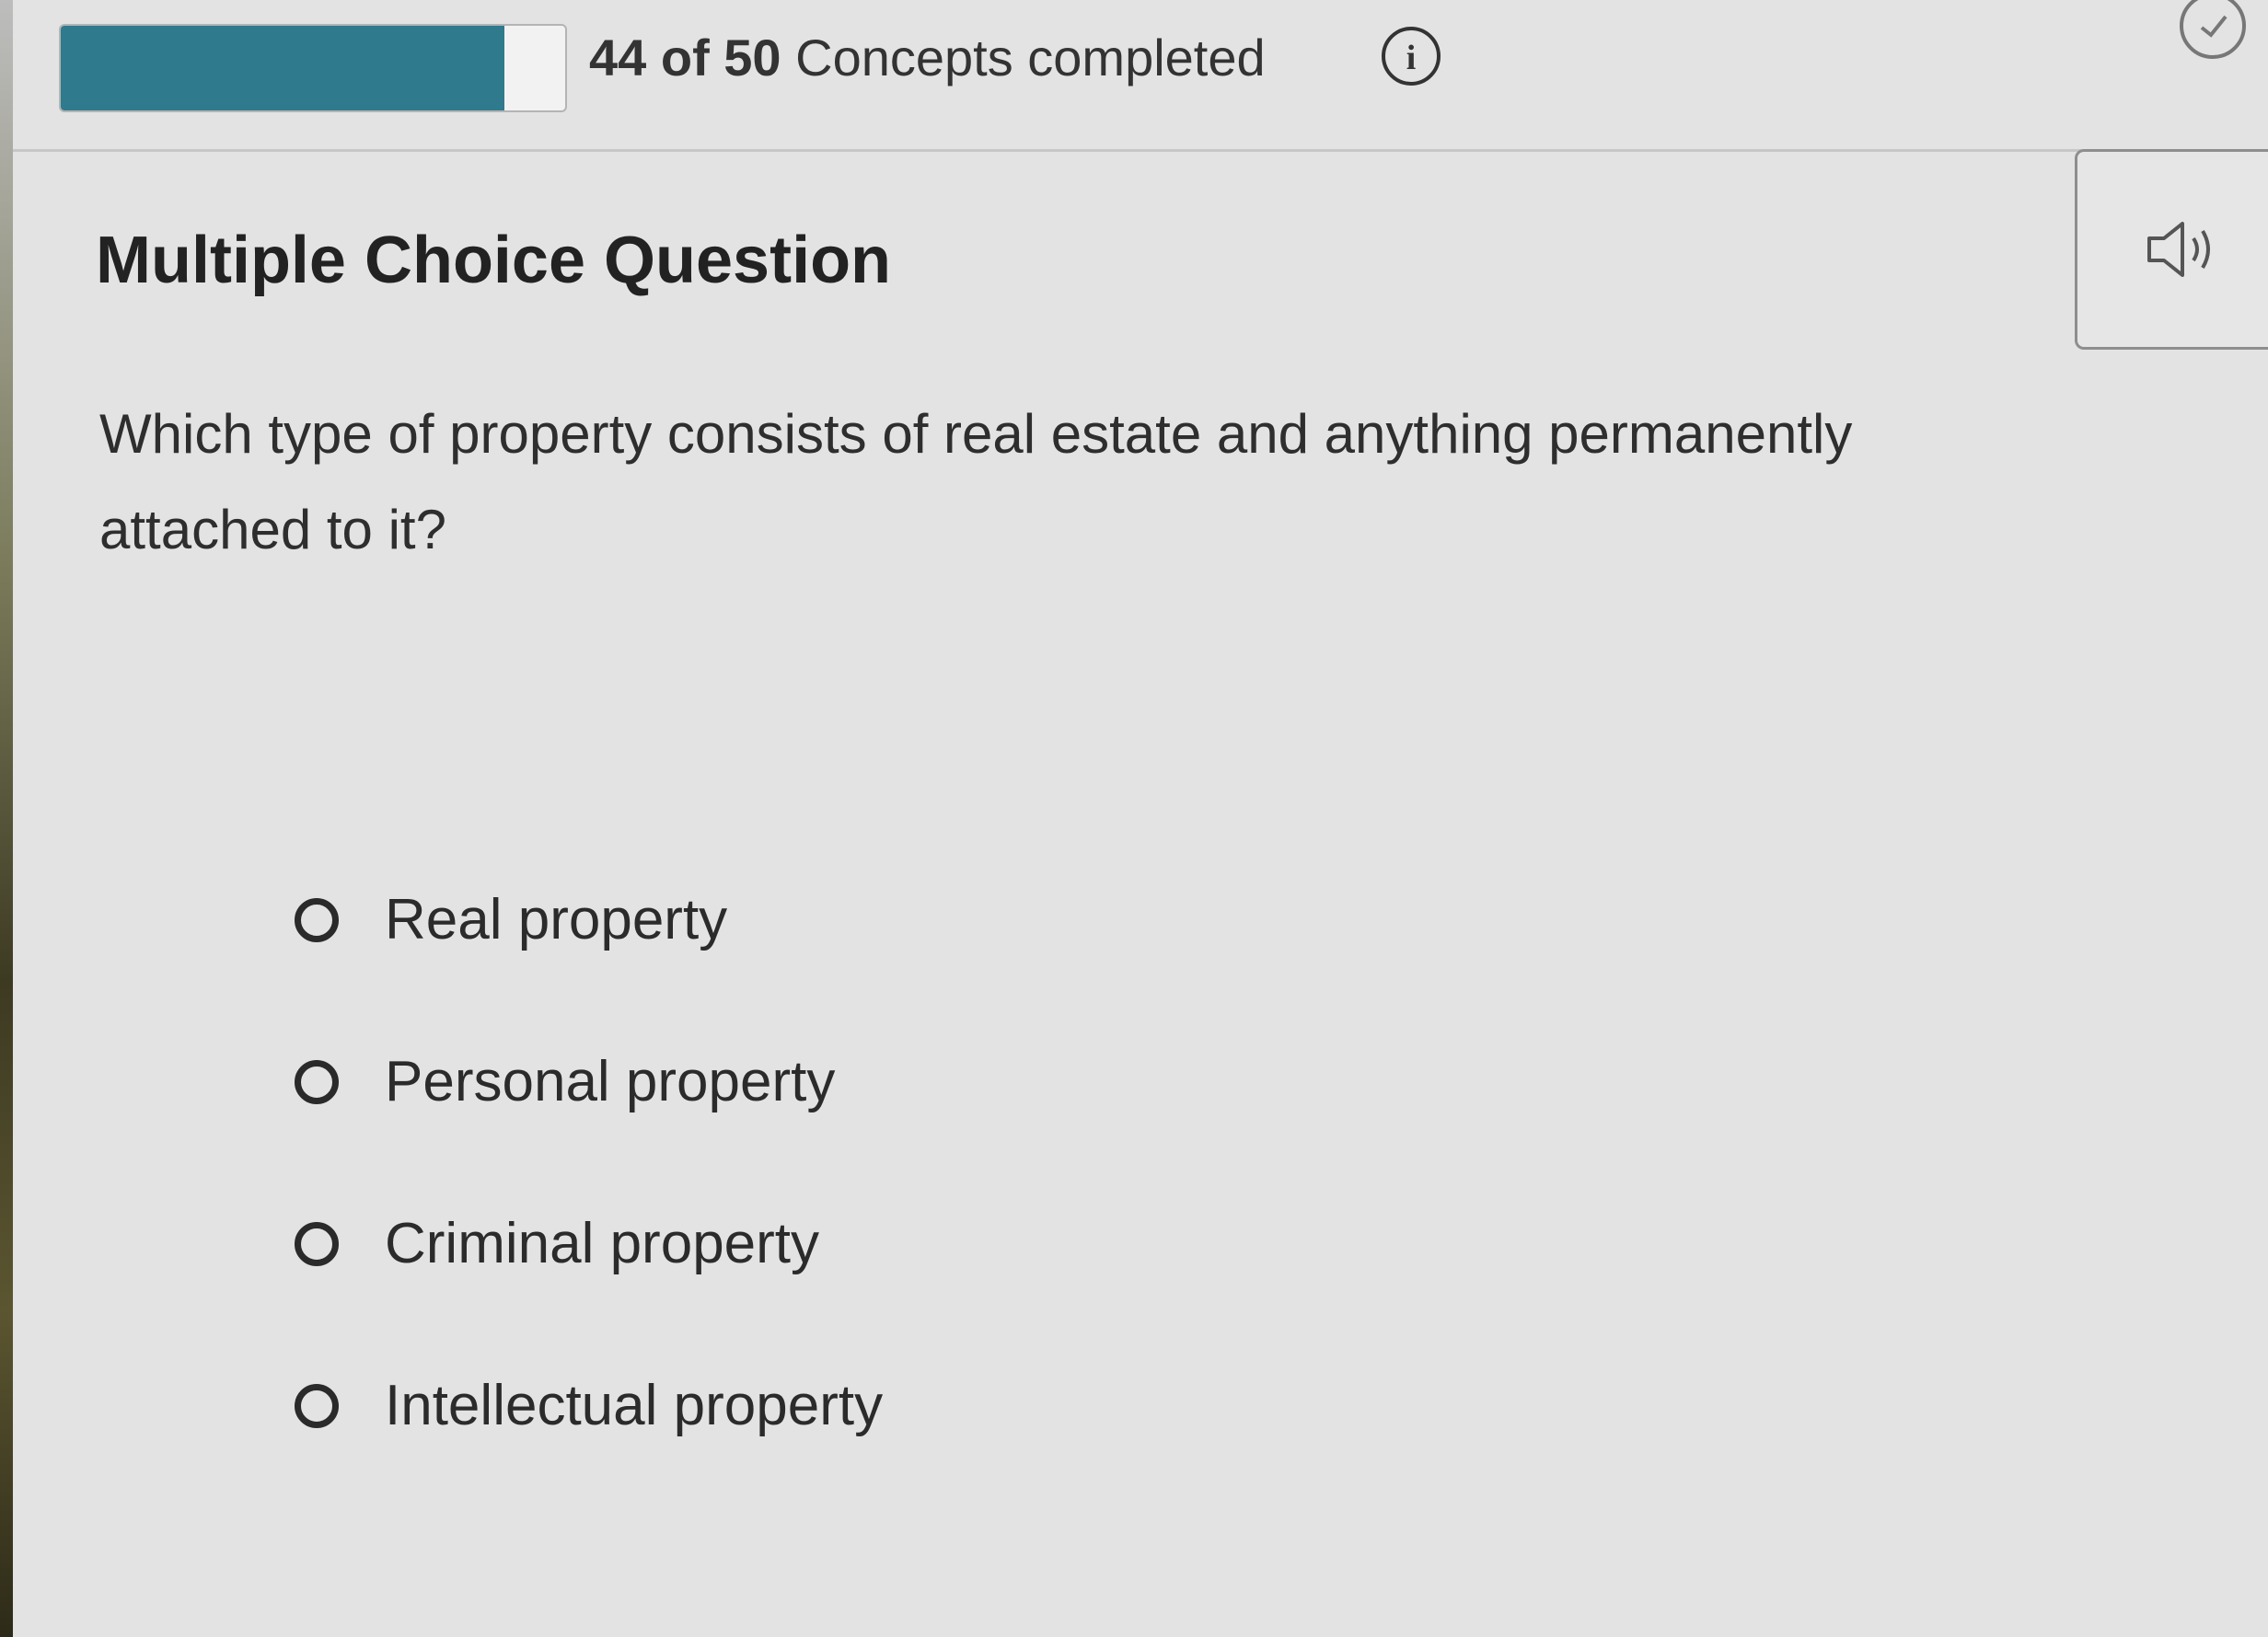 This screenshot has width=2268, height=1637. What do you see at coordinates (494, 260) in the screenshot?
I see `question-title: Multiple Choice Question` at bounding box center [494, 260].